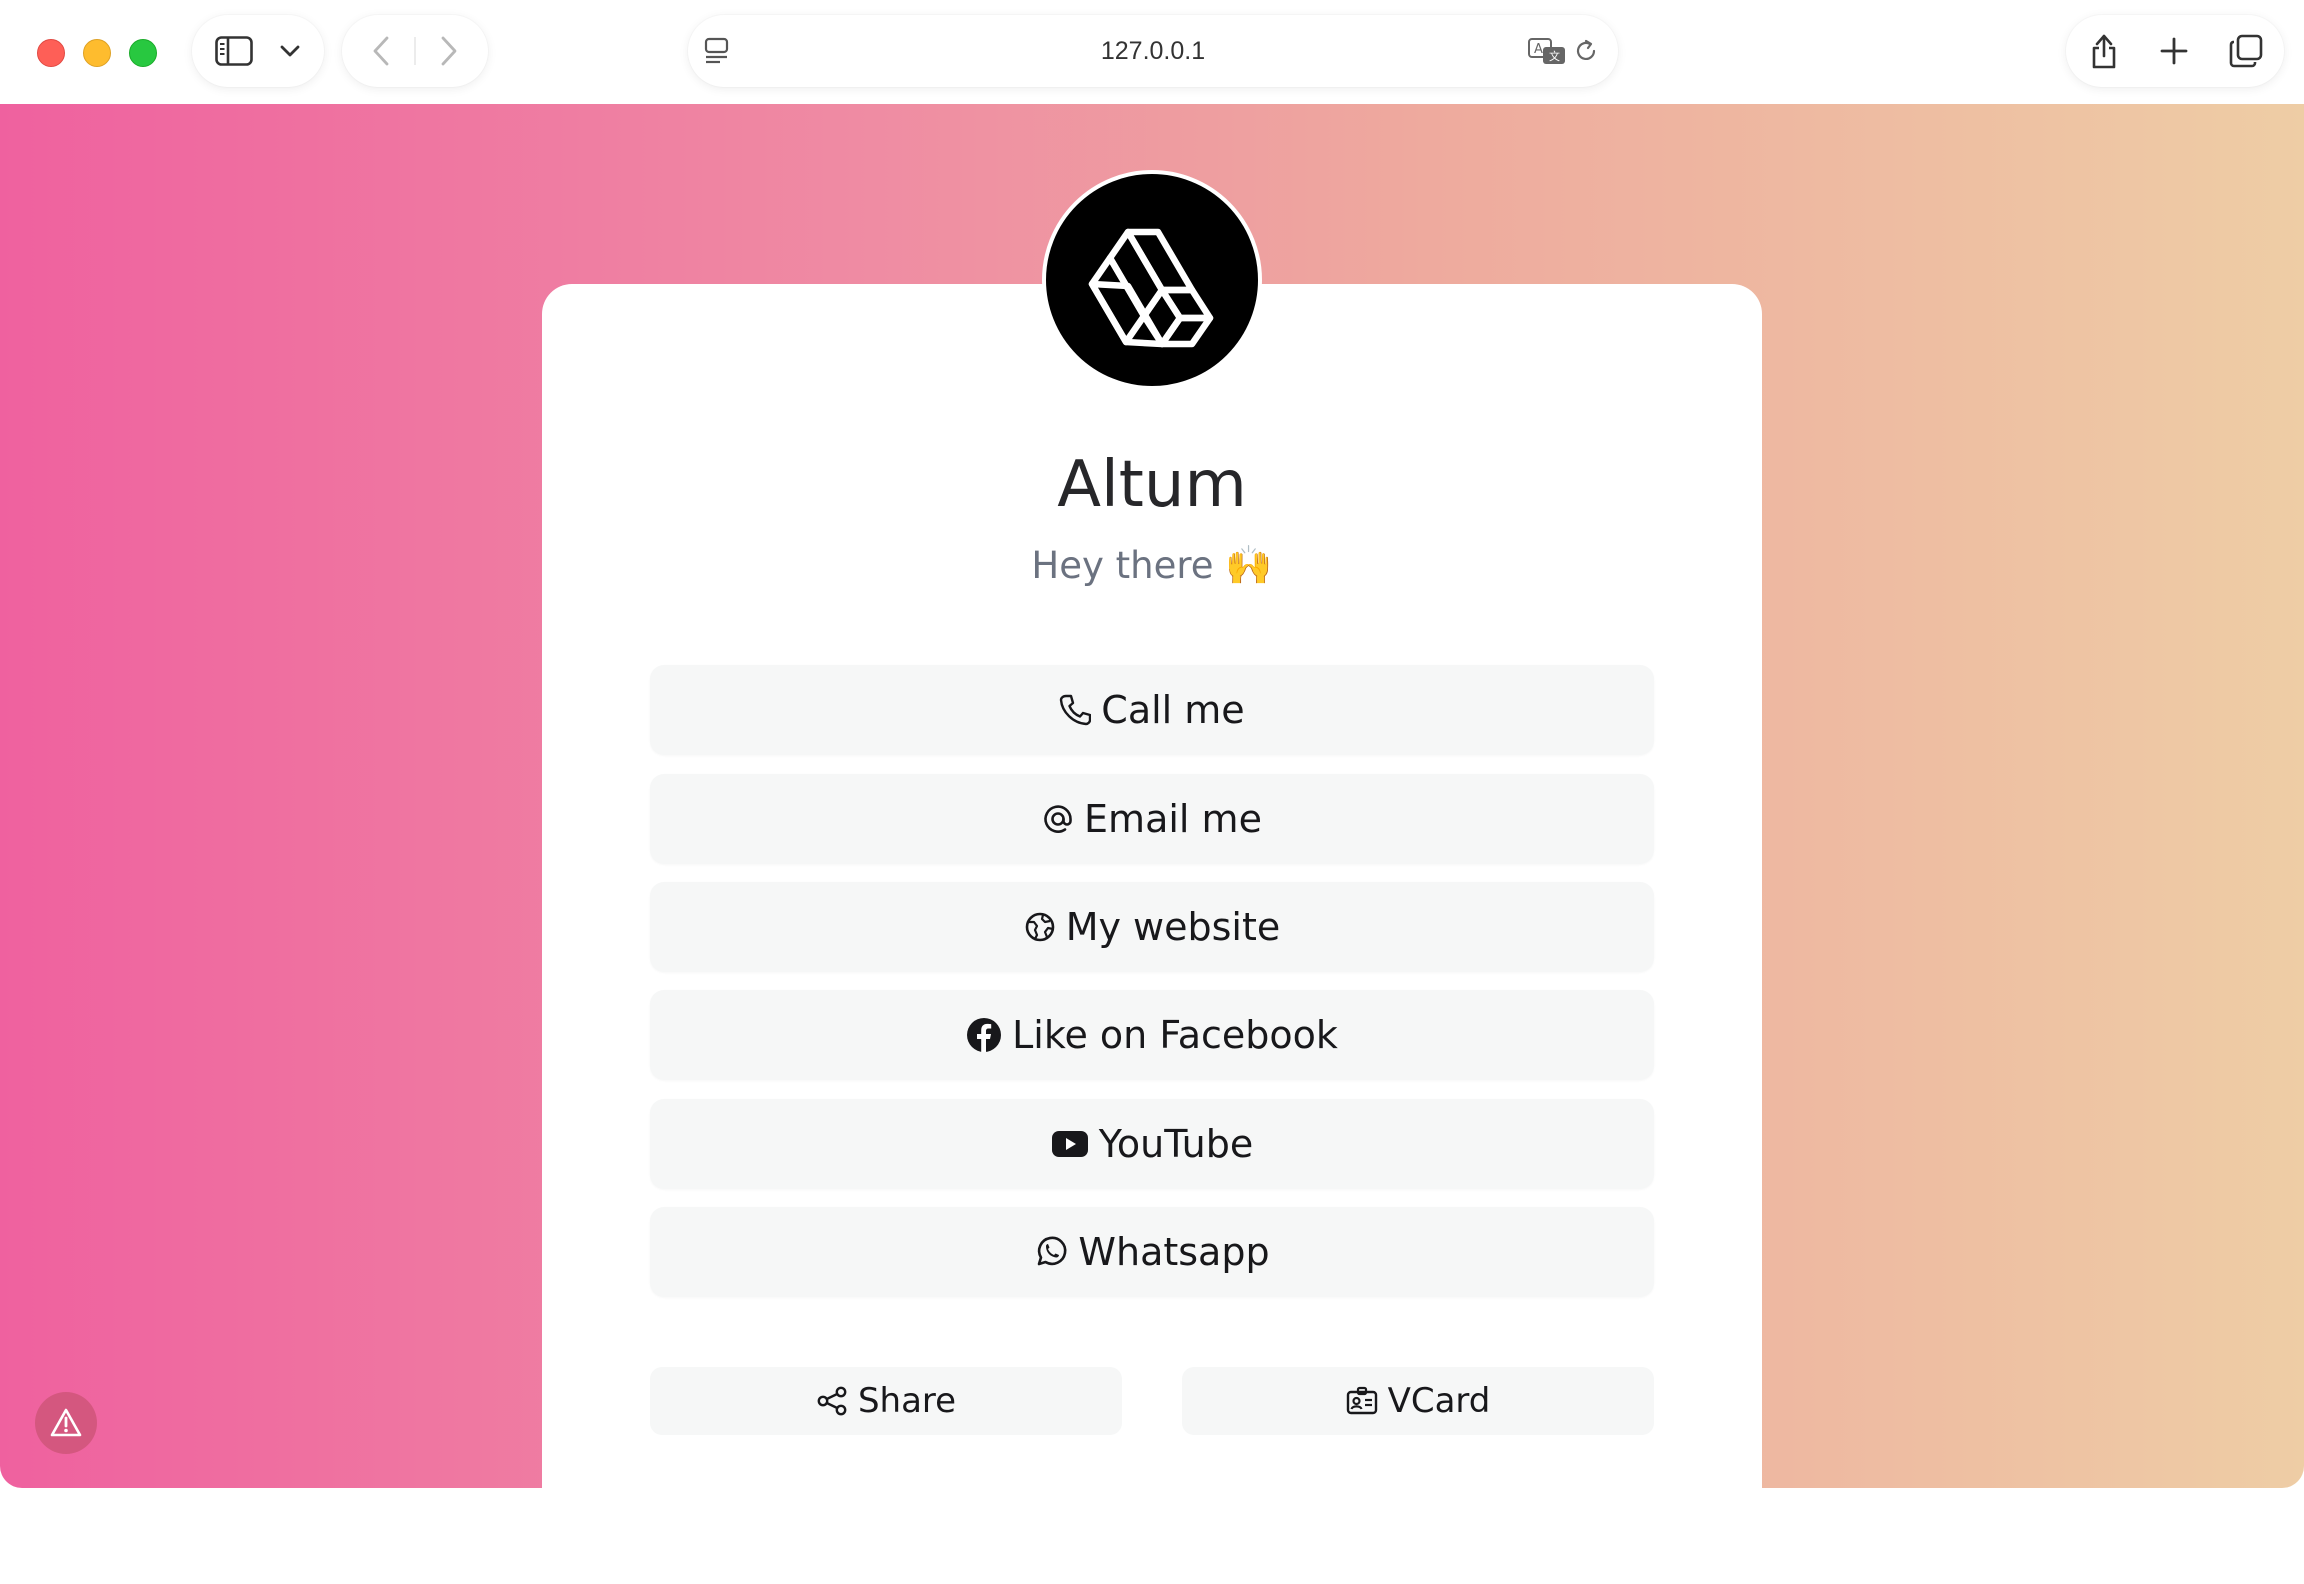 This screenshot has height=1584, width=2304. Describe the element at coordinates (258, 51) in the screenshot. I see `sidebar-toggle-group` at that location.